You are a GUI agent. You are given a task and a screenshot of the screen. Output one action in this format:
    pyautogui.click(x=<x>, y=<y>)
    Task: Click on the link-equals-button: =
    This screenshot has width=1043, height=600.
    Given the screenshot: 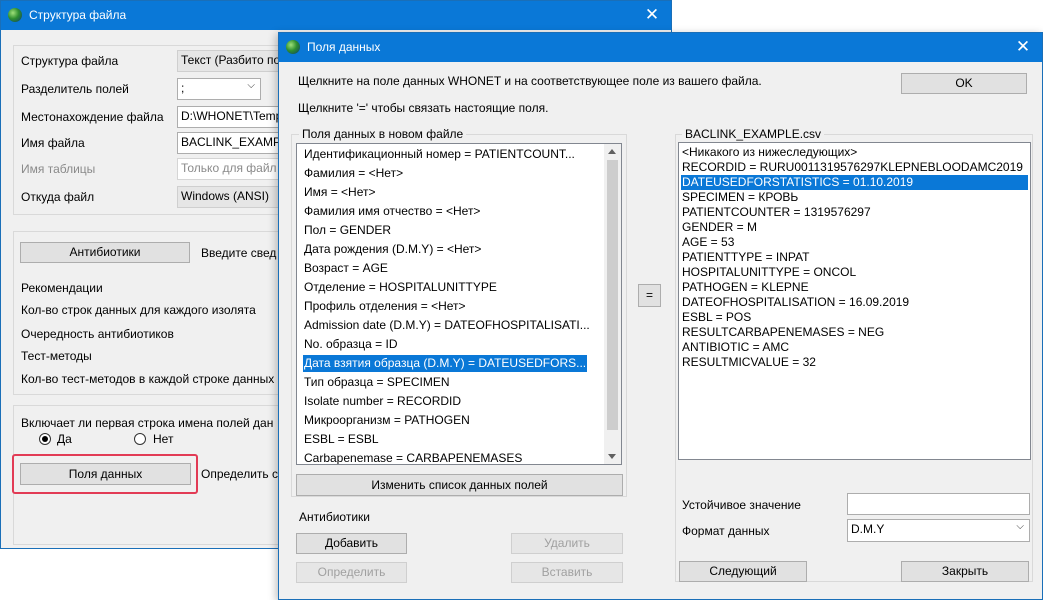 What is the action you would take?
    pyautogui.click(x=649, y=295)
    